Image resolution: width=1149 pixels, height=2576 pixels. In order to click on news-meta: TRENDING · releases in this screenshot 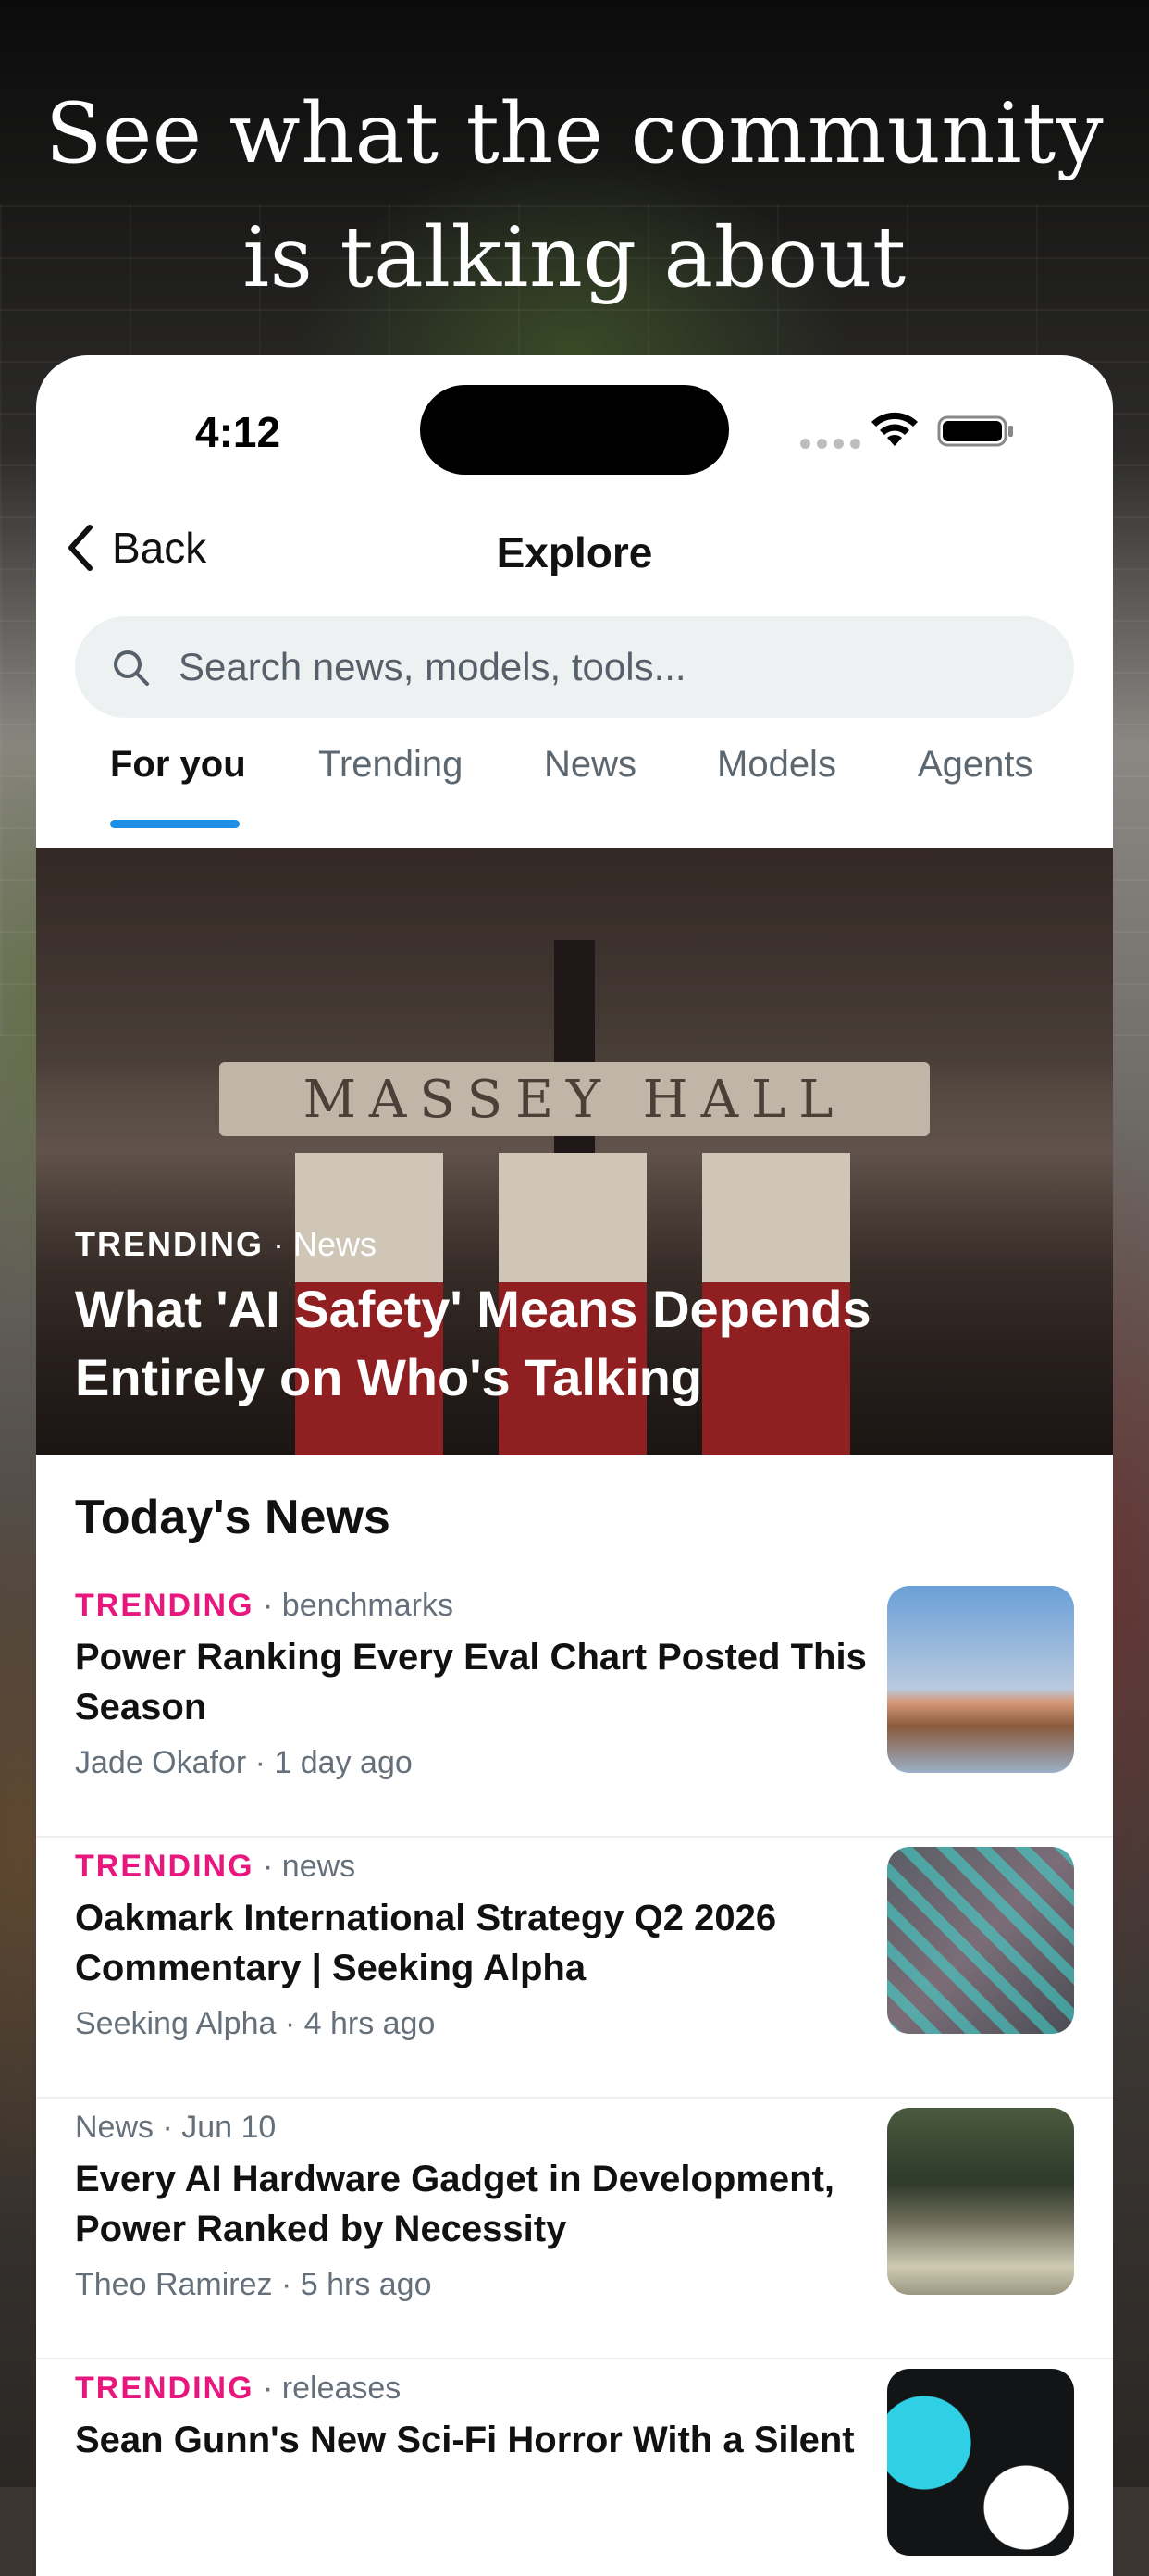, I will do `click(238, 2389)`.